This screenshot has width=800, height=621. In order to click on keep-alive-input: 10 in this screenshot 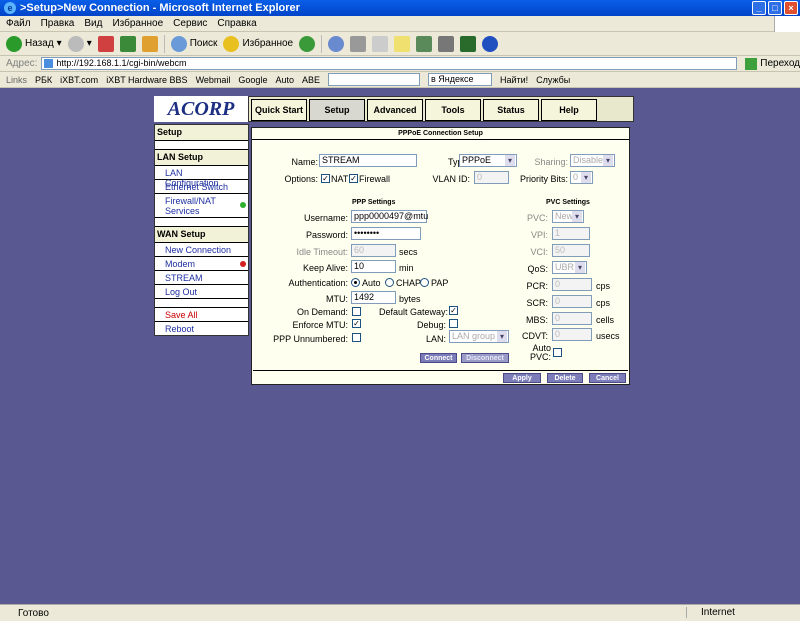, I will do `click(373, 266)`.